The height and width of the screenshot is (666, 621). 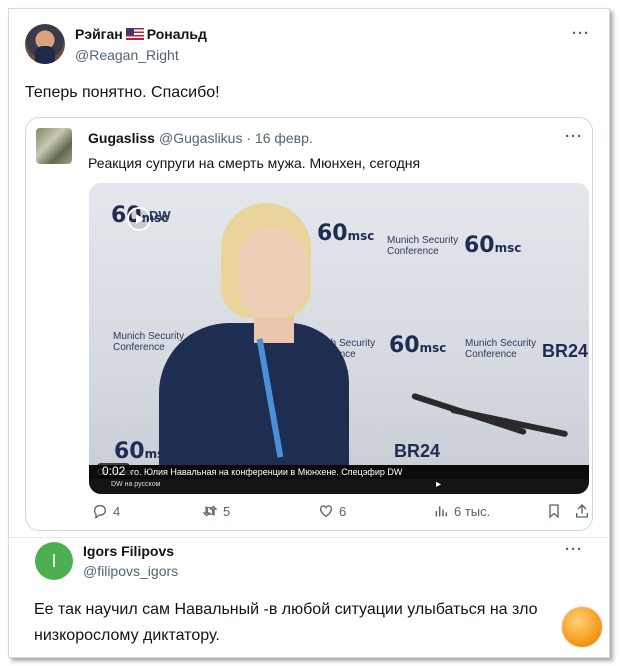 What do you see at coordinates (99, 34) in the screenshot?
I see `author-name-part: Рэйган` at bounding box center [99, 34].